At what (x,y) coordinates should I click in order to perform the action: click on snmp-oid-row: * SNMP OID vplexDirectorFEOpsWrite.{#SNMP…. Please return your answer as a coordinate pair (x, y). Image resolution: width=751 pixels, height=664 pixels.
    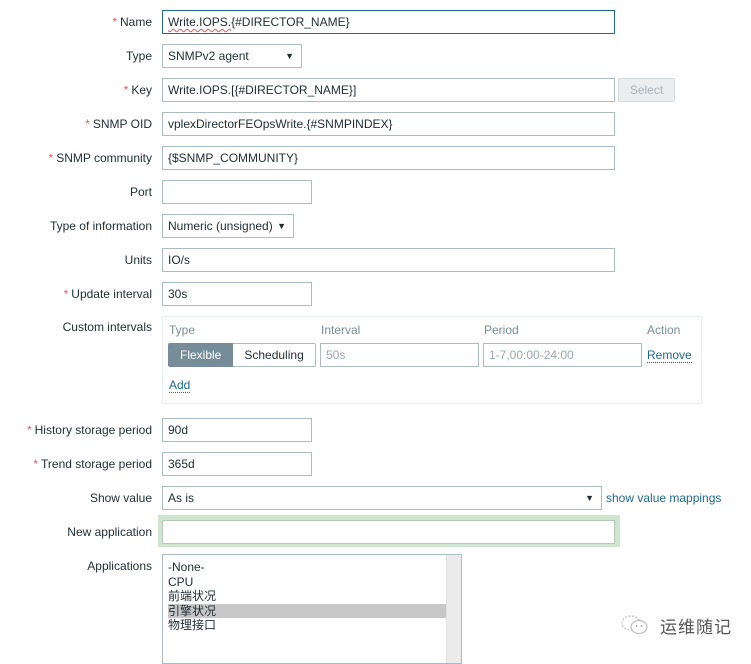
    Looking at the image, I should click on (375, 124).